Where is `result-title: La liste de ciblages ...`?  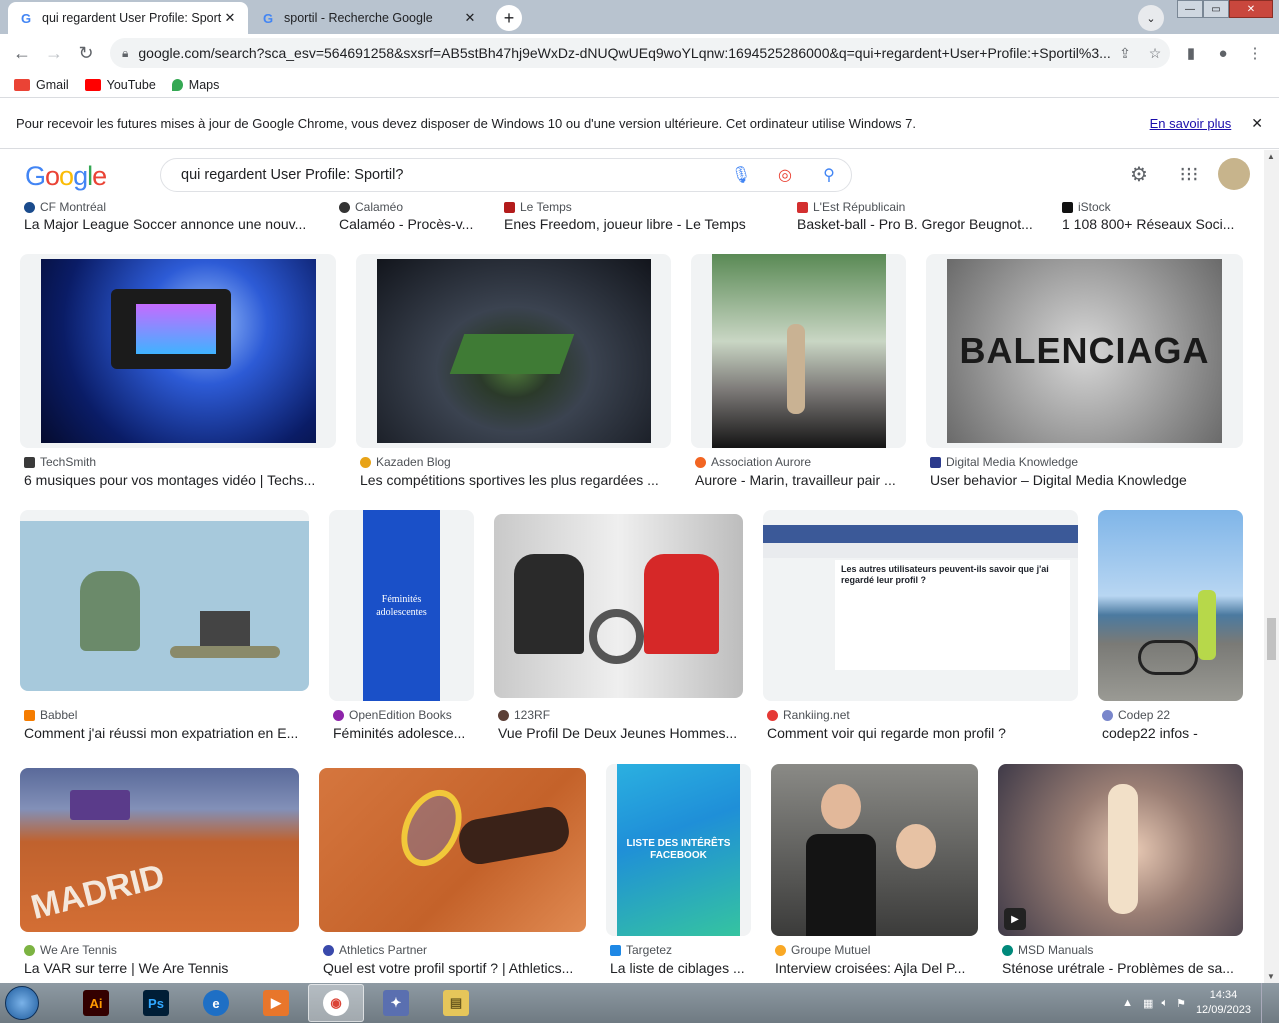
result-title: La liste de ciblages ... is located at coordinates (680, 968).